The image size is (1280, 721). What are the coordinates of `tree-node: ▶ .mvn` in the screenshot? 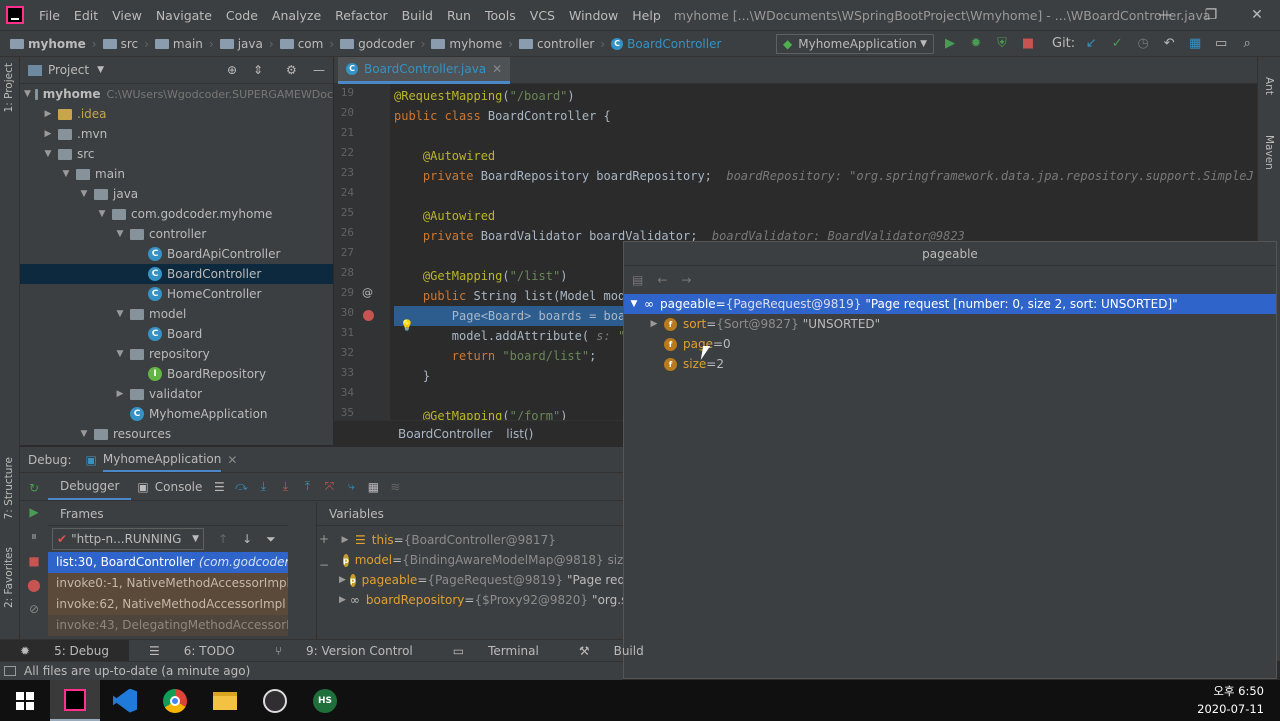 It's located at (176, 134).